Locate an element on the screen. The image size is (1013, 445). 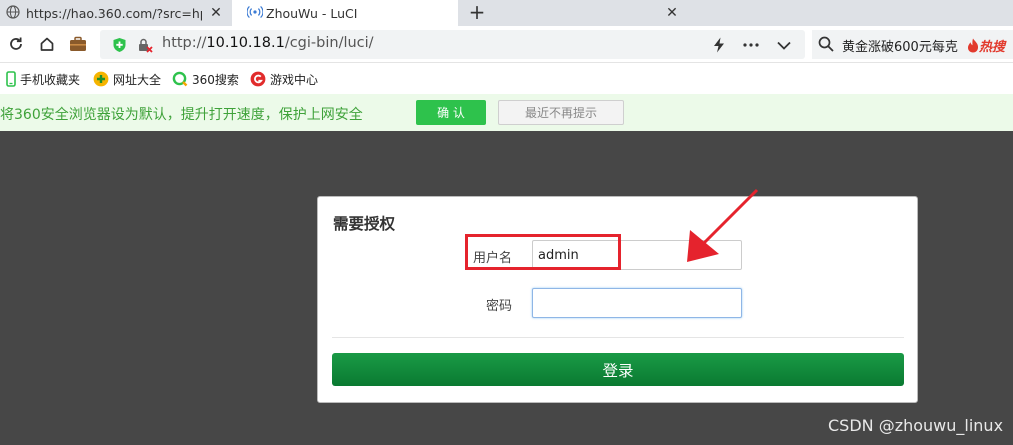
notice-text: 将360安全浏览器设为默认，提升打开速度，保护上网安全 is located at coordinates (181, 115).